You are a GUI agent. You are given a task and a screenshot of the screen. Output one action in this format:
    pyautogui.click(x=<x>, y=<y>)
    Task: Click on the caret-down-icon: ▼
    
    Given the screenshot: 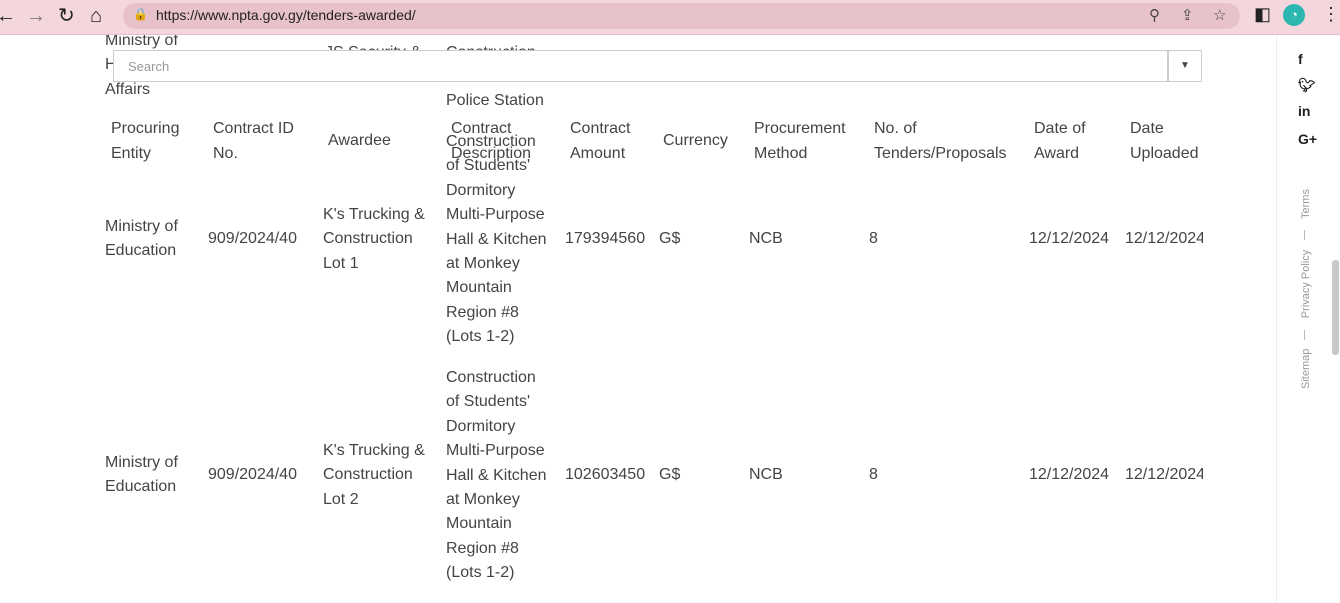 What is the action you would take?
    pyautogui.click(x=1185, y=65)
    